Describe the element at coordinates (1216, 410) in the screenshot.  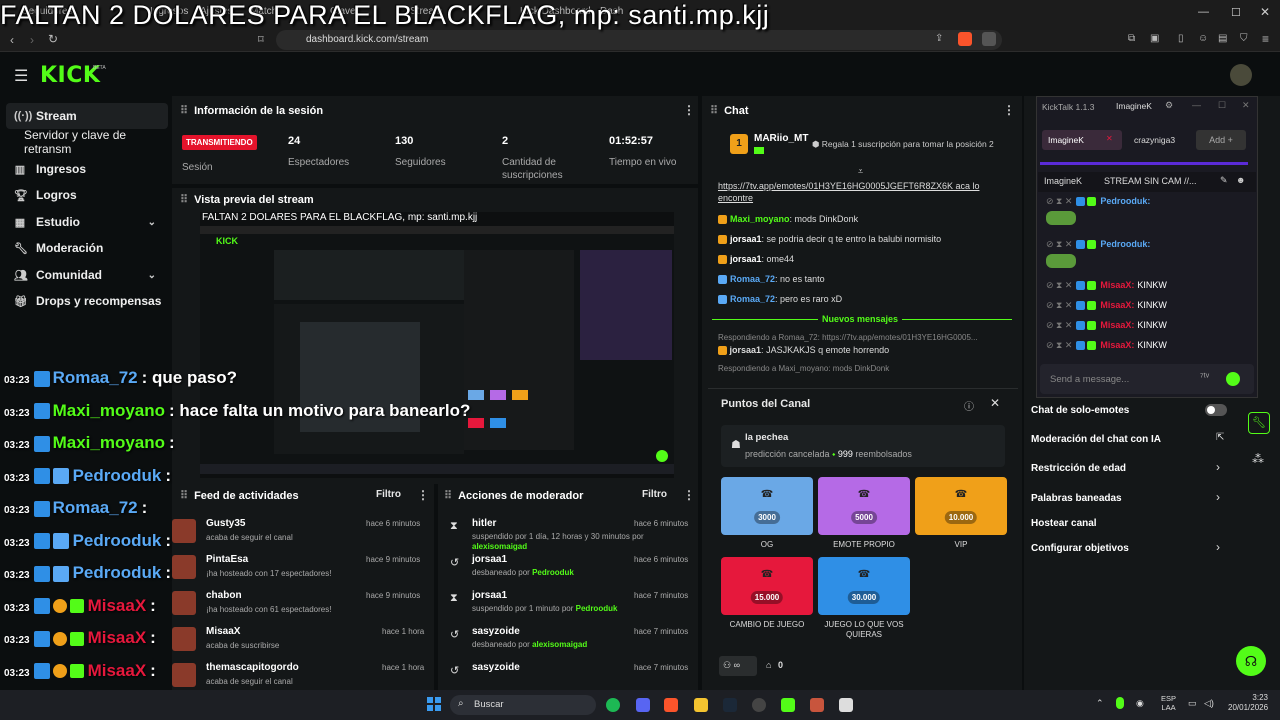
I see `emote-only-toggle` at that location.